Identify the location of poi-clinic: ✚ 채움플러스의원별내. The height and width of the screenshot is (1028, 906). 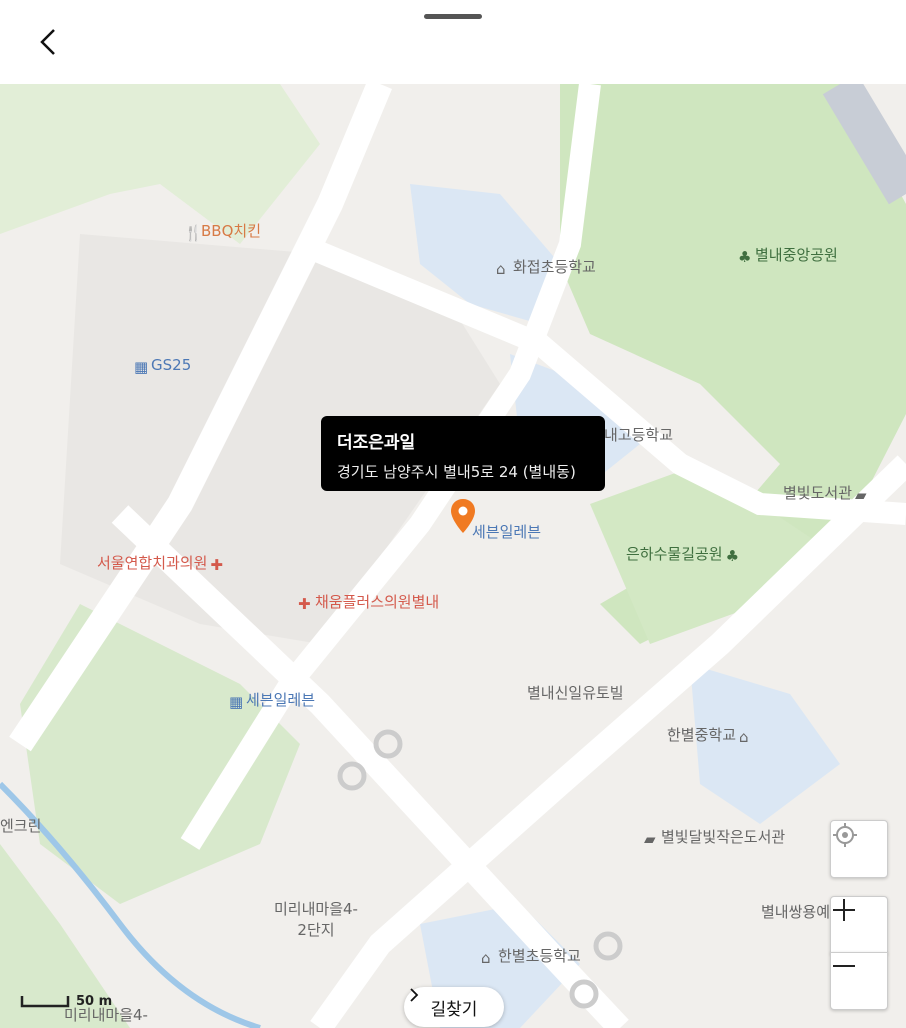
(368, 602).